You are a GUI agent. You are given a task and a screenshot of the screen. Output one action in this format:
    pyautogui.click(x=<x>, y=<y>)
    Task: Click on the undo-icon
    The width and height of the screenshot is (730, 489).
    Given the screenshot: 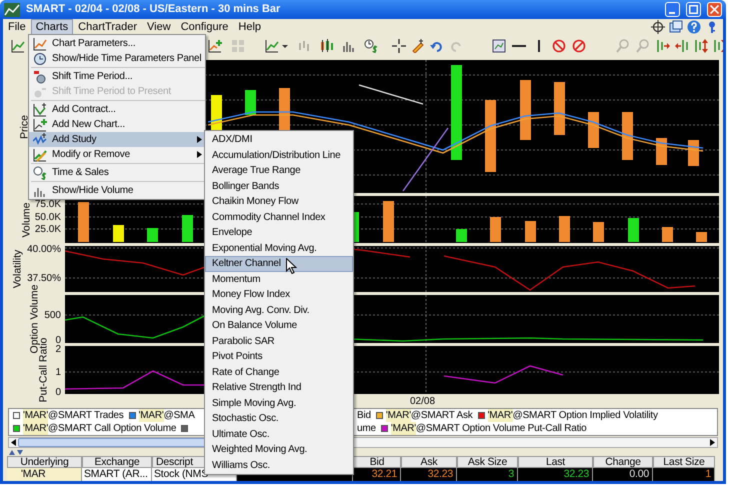 What is the action you would take?
    pyautogui.click(x=437, y=46)
    